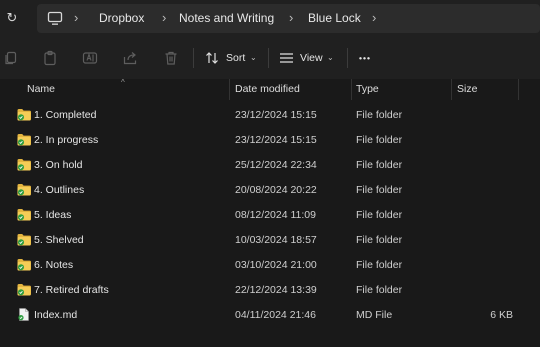 This screenshot has width=540, height=347. Describe the element at coordinates (66, 140) in the screenshot. I see `file-name: 2. In progress` at that location.